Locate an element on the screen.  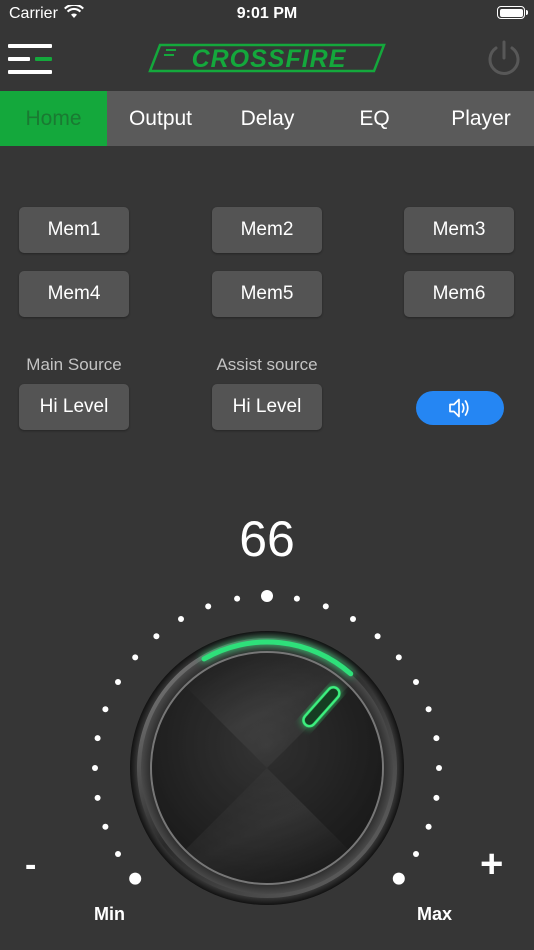
tab-delay: Delay is located at coordinates (267, 118).